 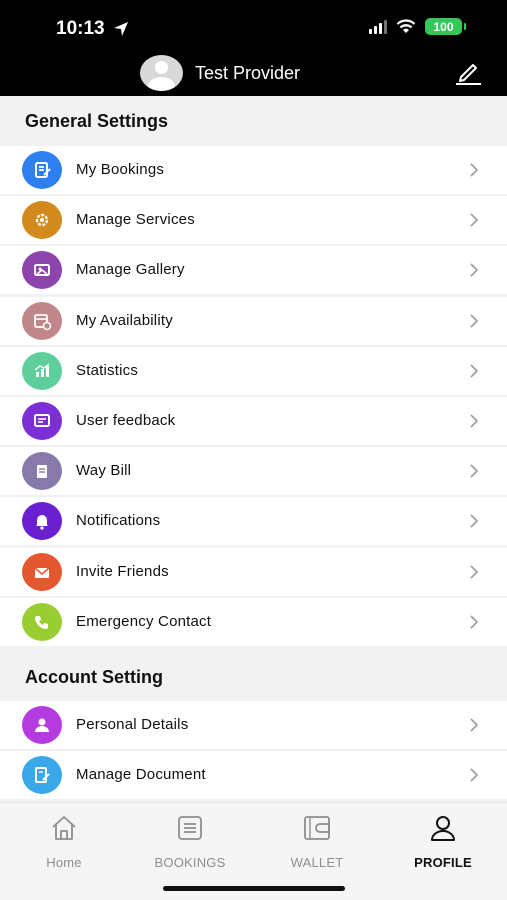 What do you see at coordinates (253, 48) in the screenshot?
I see `top-bar: 10:13 100 Test Provider` at bounding box center [253, 48].